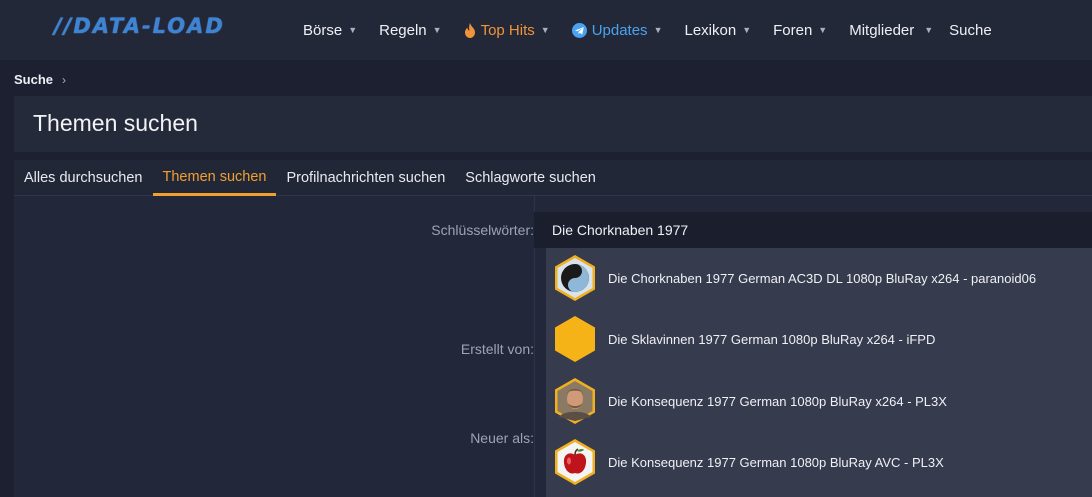 The height and width of the screenshot is (497, 1092). Describe the element at coordinates (575, 339) in the screenshot. I see `default-avatar` at that location.